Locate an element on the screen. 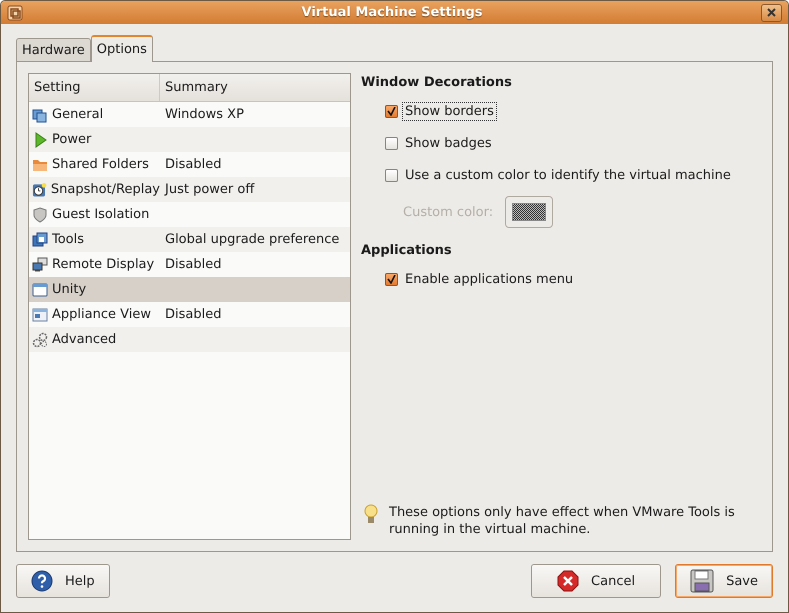  setting-name: Power is located at coordinates (72, 139).